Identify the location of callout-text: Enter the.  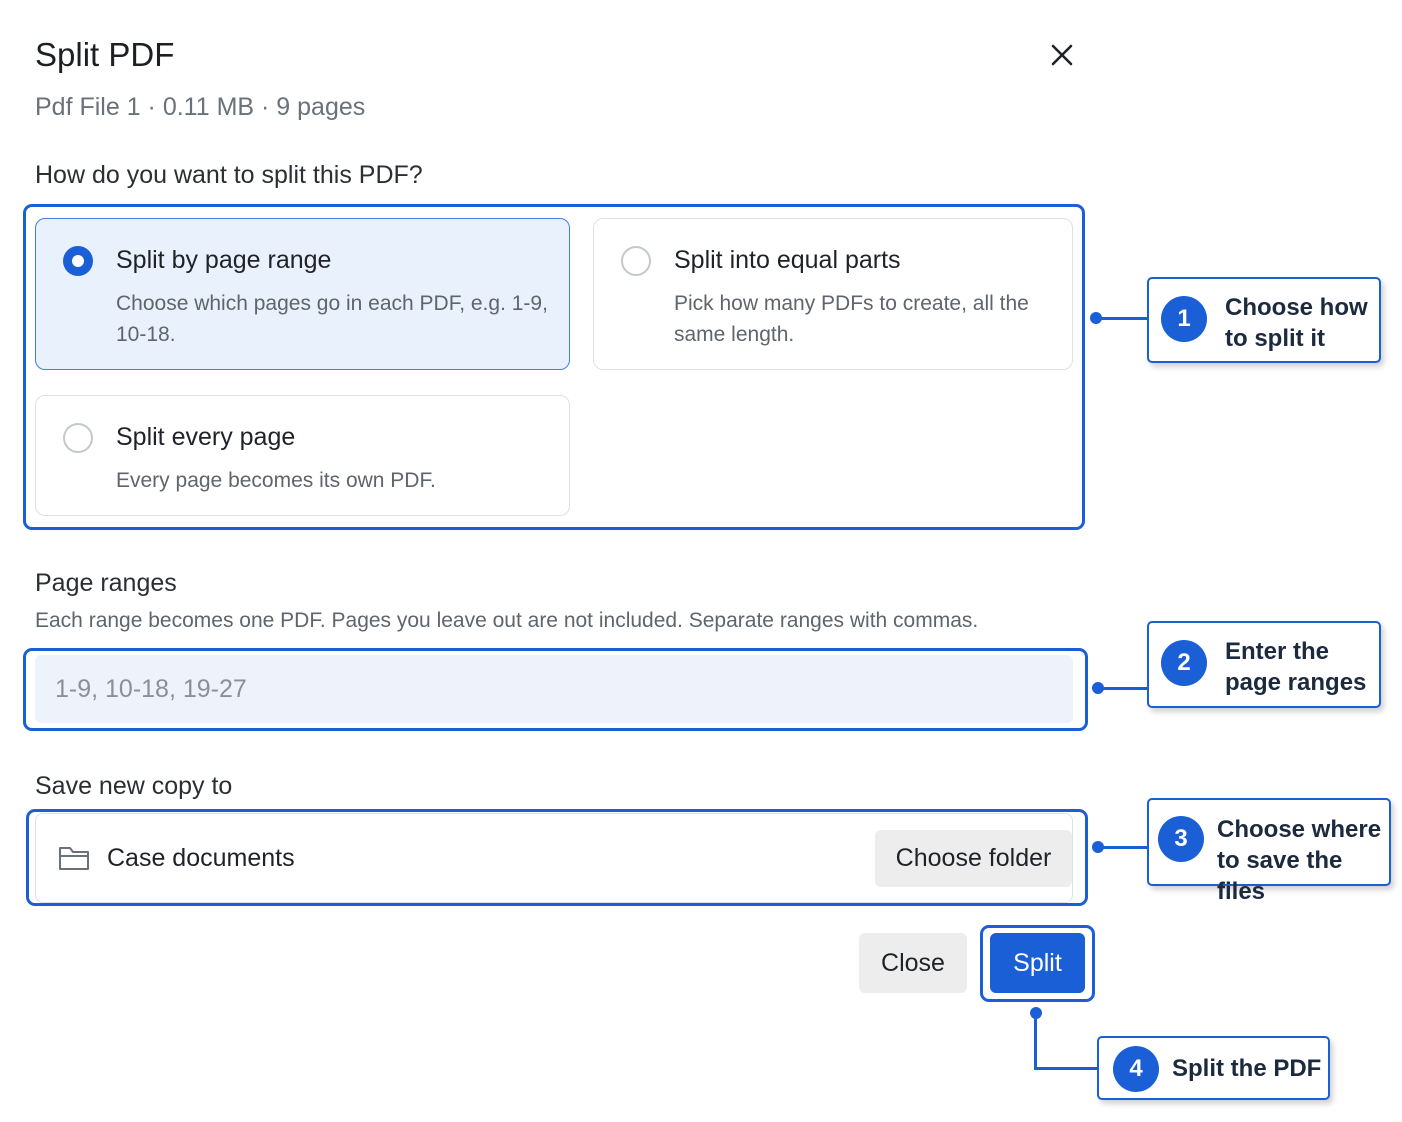
(1277, 651).